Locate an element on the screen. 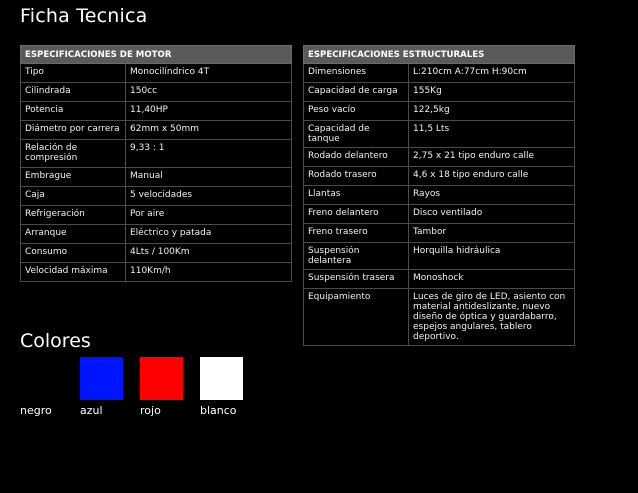 The width and height of the screenshot is (638, 493). table-row: Llantas Rayos is located at coordinates (439, 195).